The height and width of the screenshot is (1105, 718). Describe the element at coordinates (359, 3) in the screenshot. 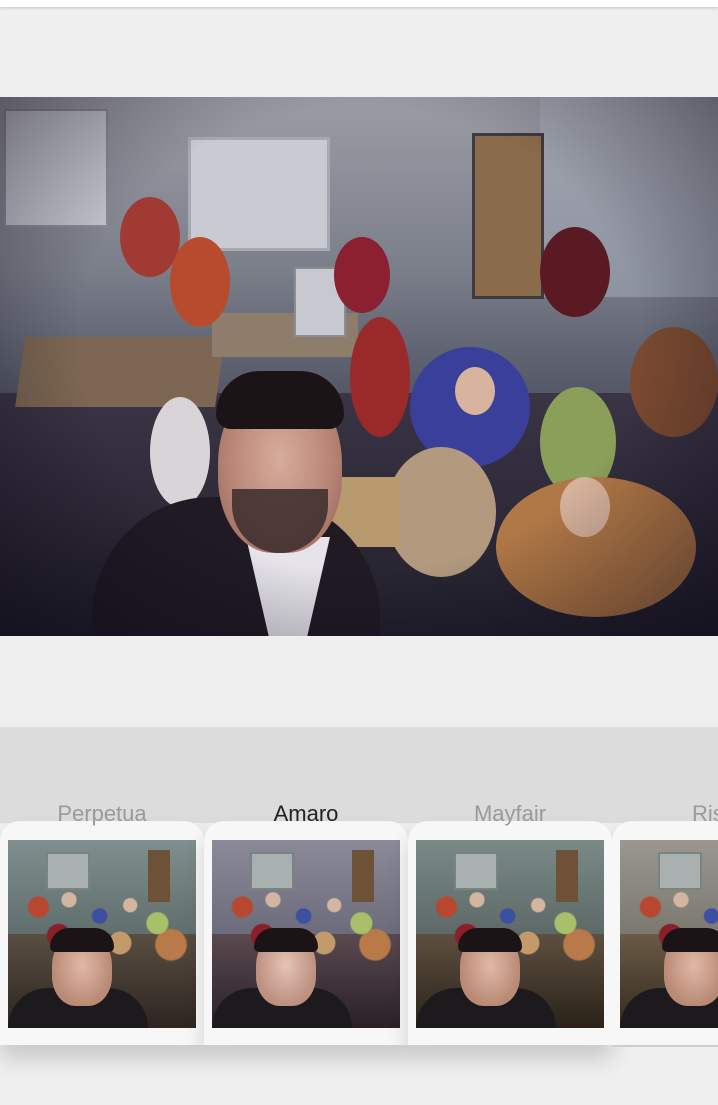

I see `top-bar` at that location.